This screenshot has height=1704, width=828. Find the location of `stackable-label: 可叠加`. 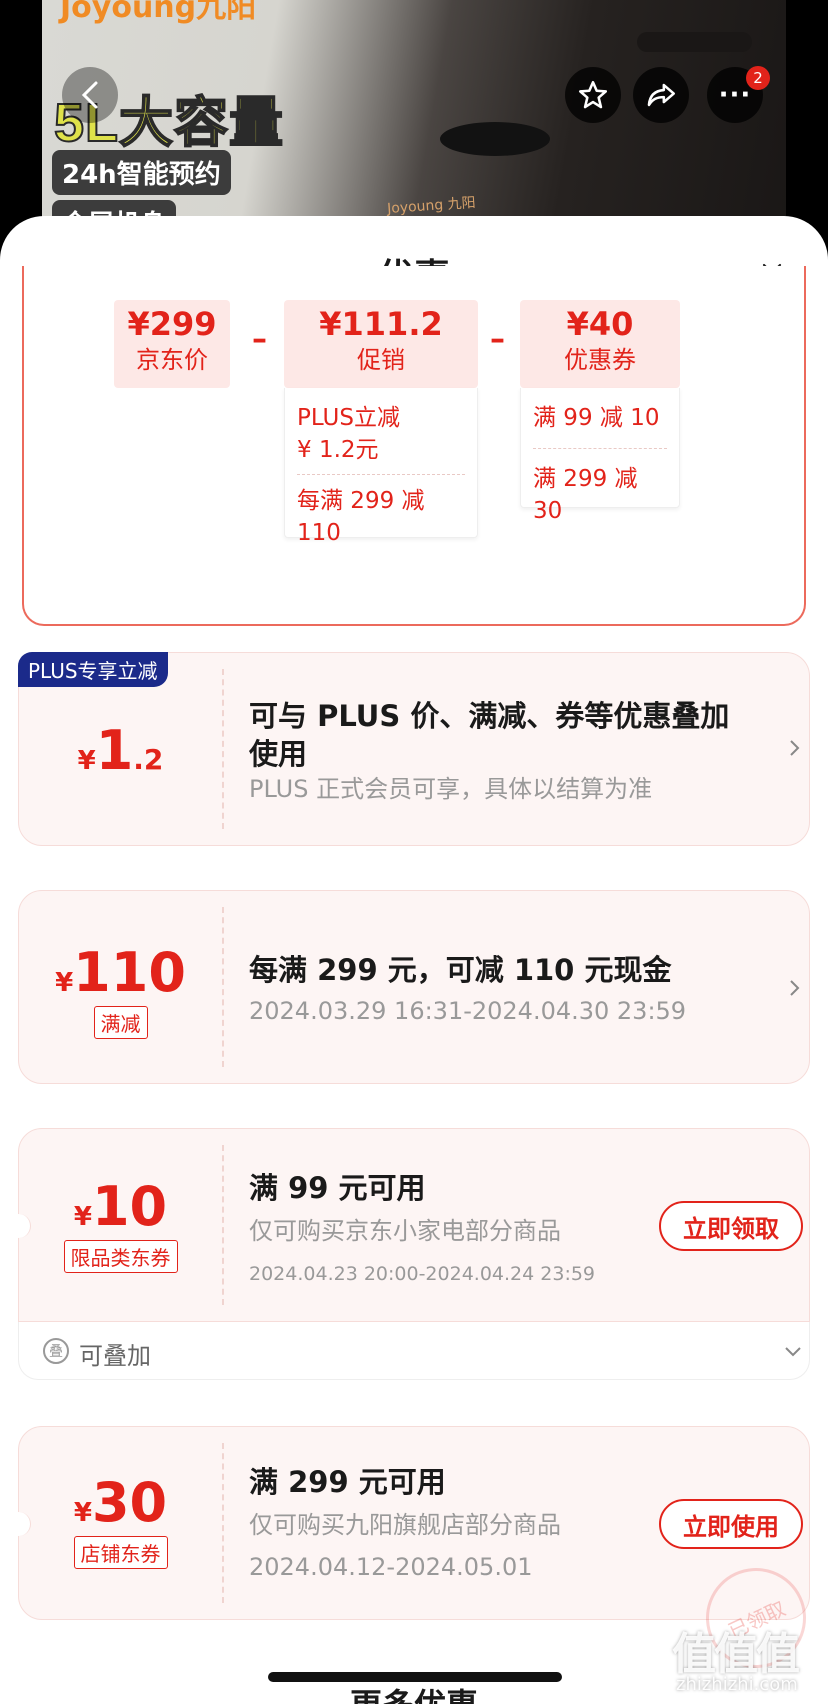

stackable-label: 可叠加 is located at coordinates (115, 1356).